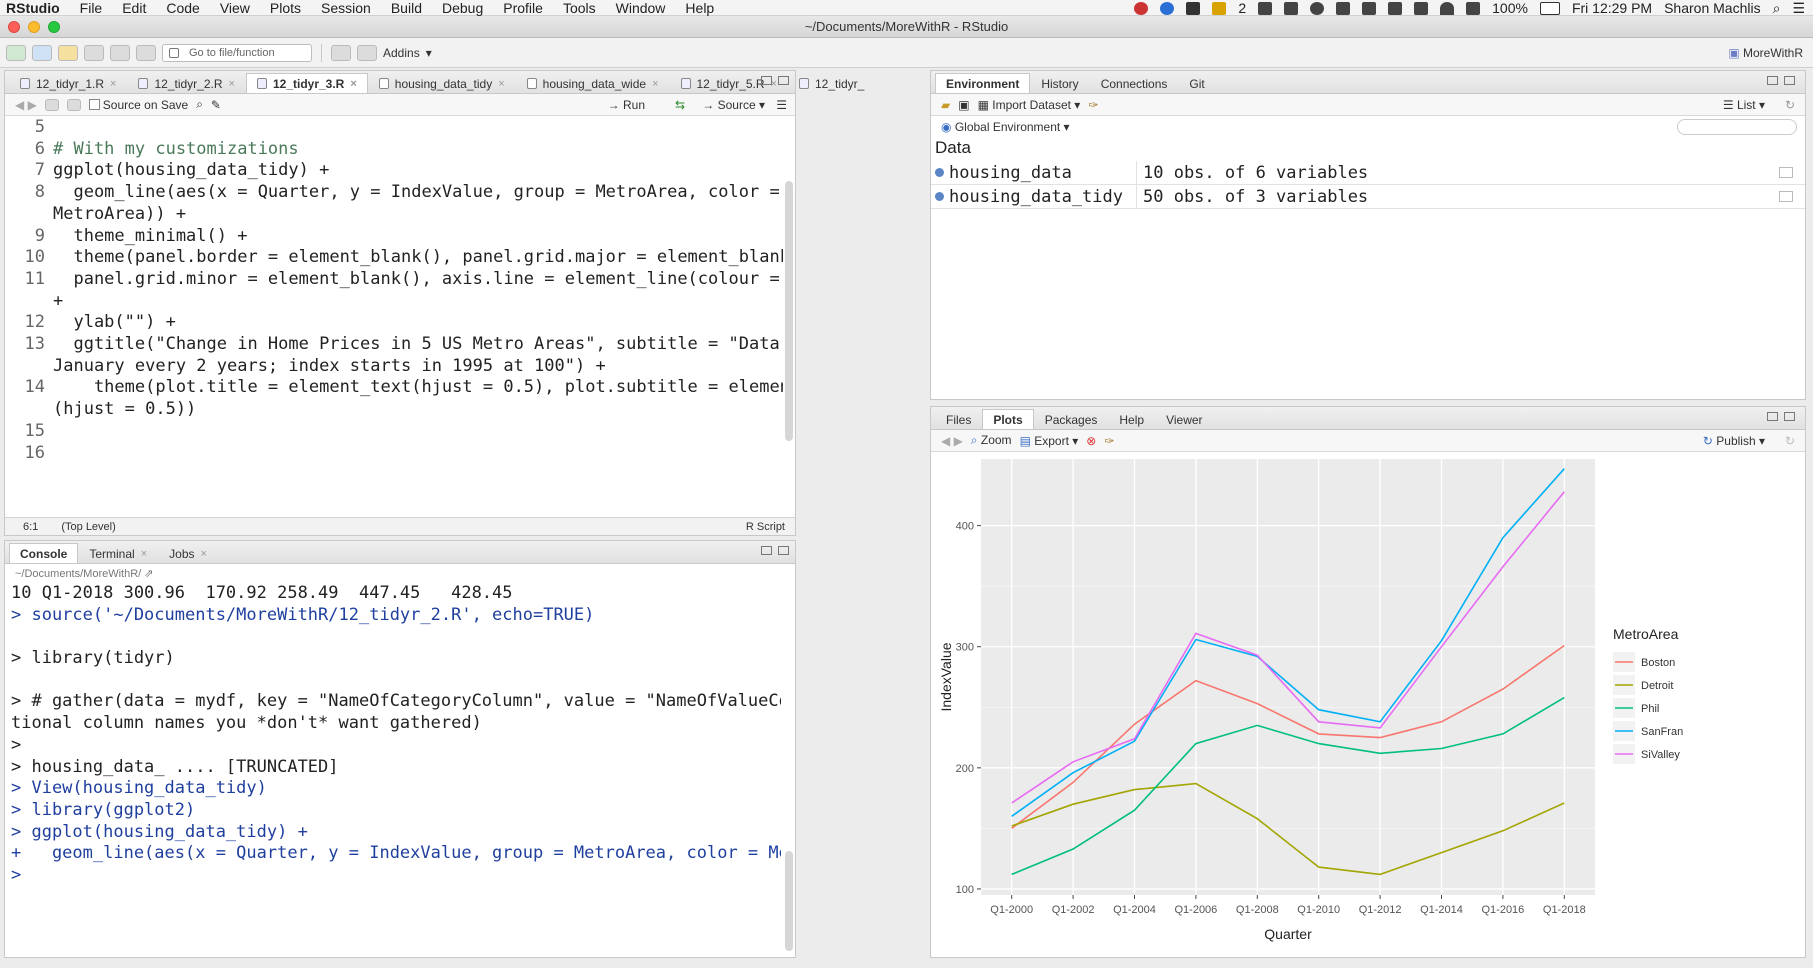 The height and width of the screenshot is (968, 1813). What do you see at coordinates (51, 104) in the screenshot?
I see `show-in-window-icon` at bounding box center [51, 104].